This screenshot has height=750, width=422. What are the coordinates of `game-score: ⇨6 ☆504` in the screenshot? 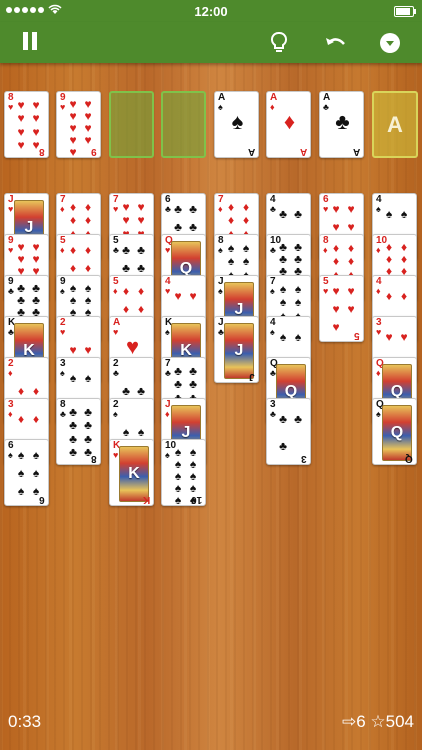 It's located at (378, 722).